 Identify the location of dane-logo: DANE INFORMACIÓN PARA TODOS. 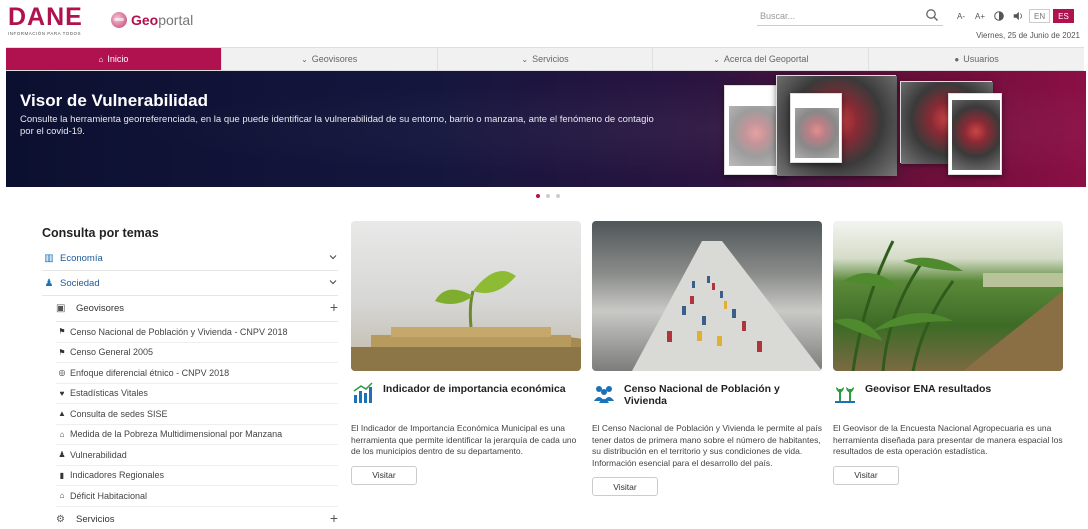
(54, 20).